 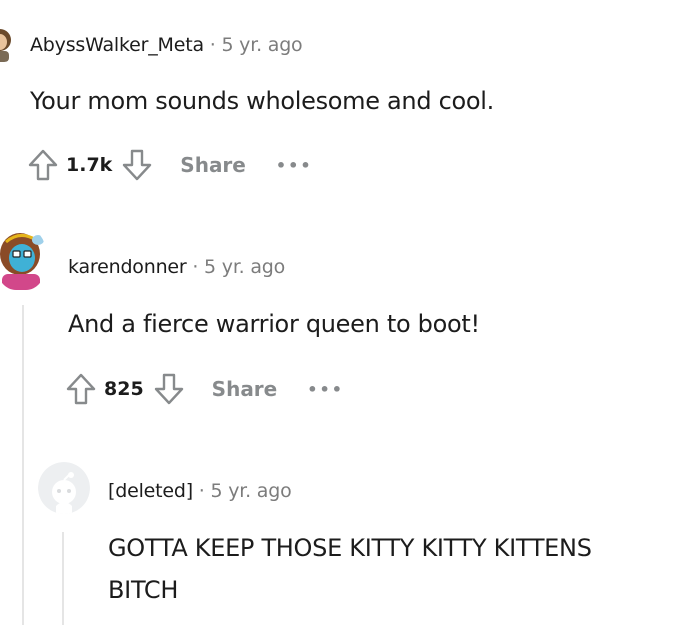 What do you see at coordinates (89, 165) in the screenshot?
I see `vote-score: 1.7k` at bounding box center [89, 165].